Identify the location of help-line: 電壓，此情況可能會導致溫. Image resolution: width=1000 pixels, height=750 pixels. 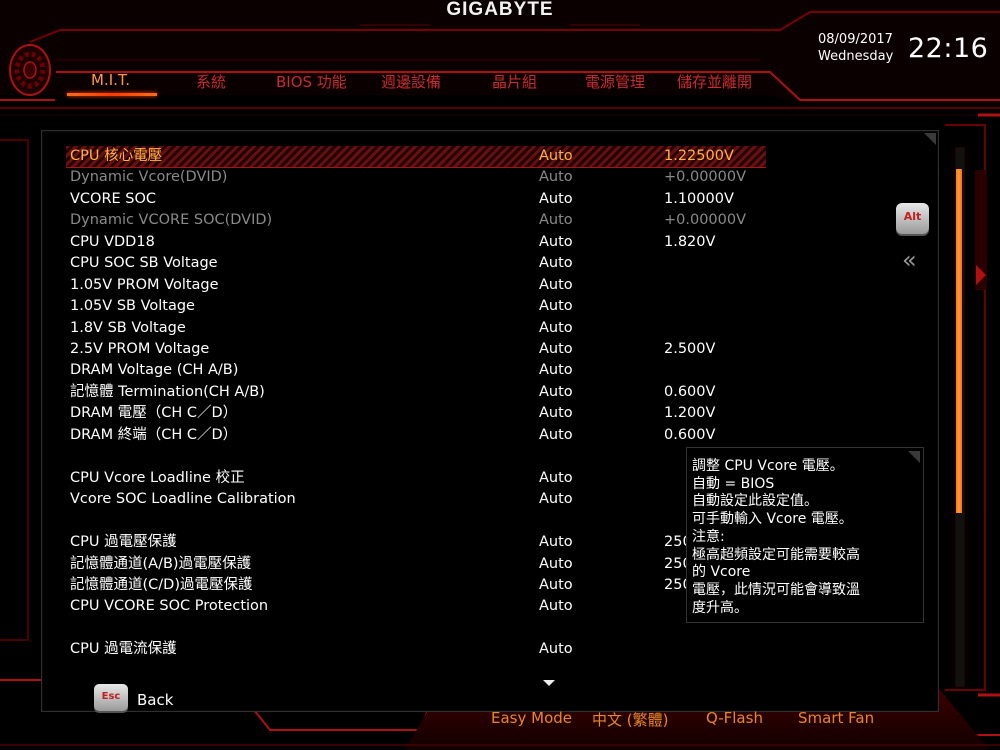
(776, 589).